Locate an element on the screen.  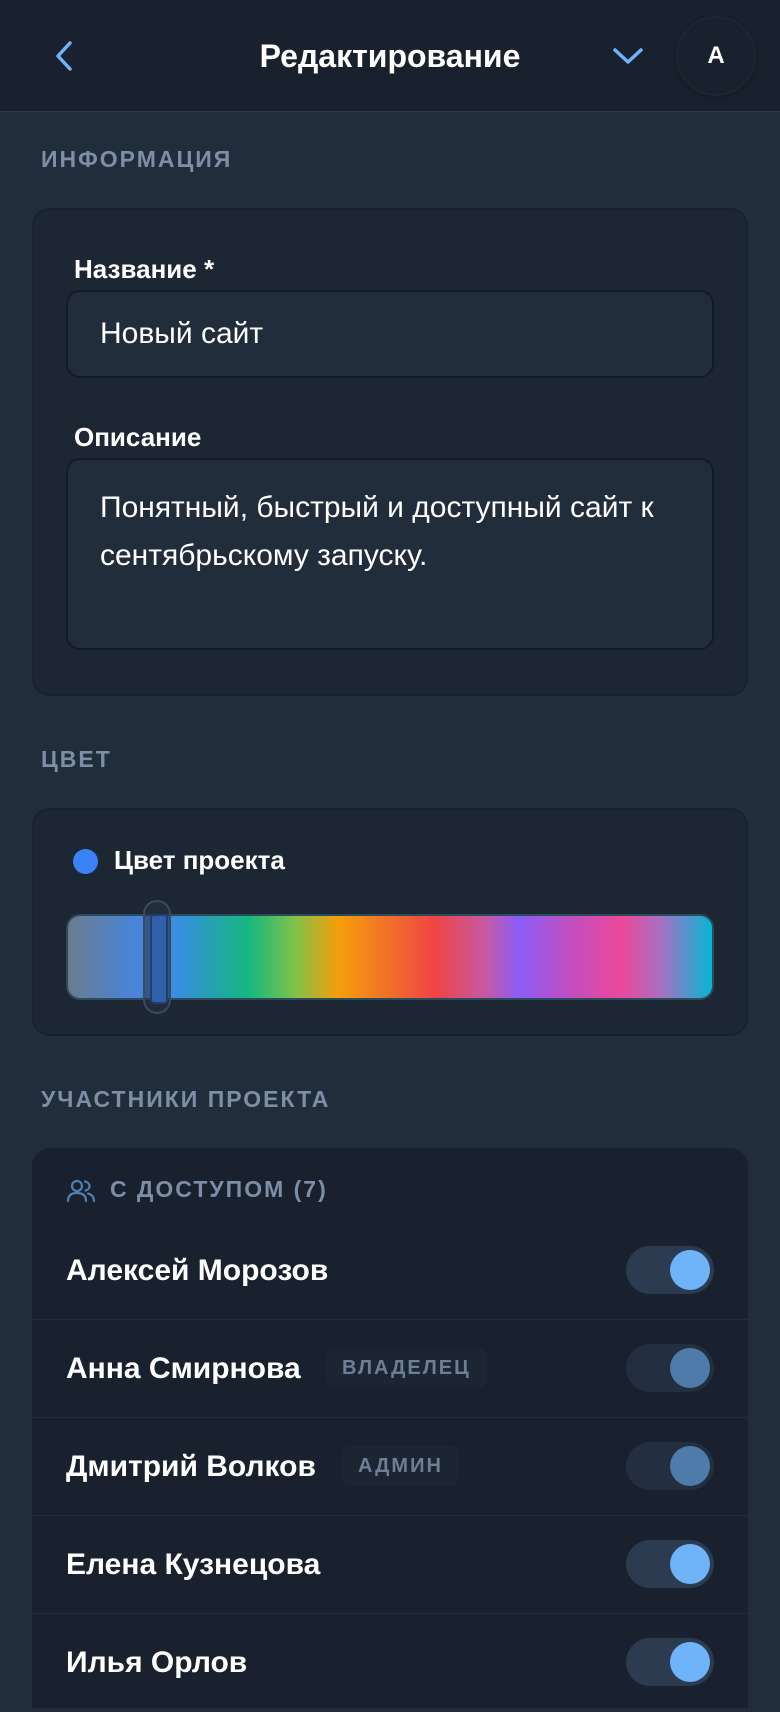
app-header: Редактирование А is located at coordinates (390, 56).